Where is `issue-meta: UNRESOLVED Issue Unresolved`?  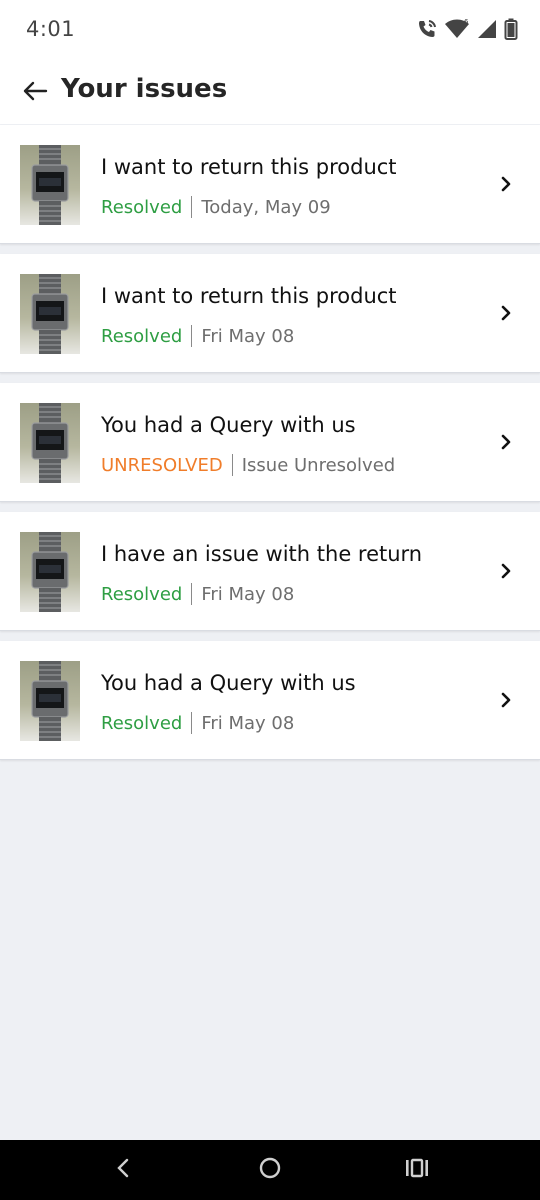 issue-meta: UNRESOLVED Issue Unresolved is located at coordinates (248, 465).